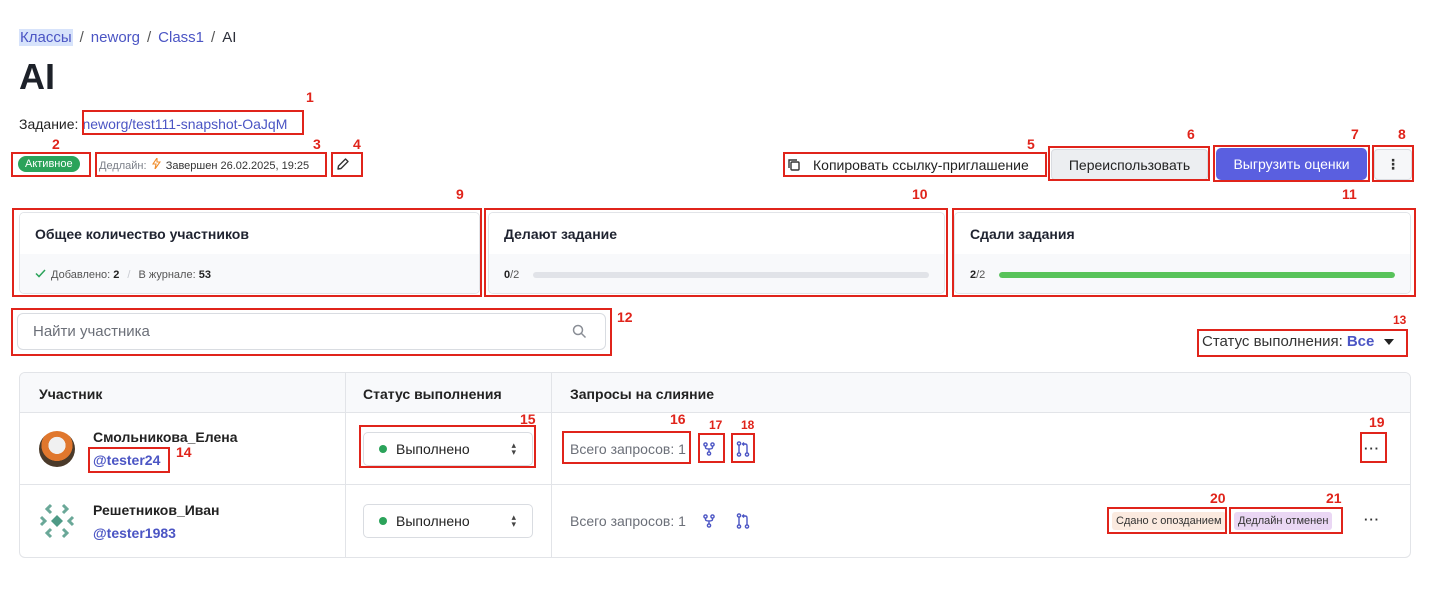 This screenshot has width=1429, height=595. Describe the element at coordinates (157, 164) in the screenshot. I see `lightning-icon` at that location.